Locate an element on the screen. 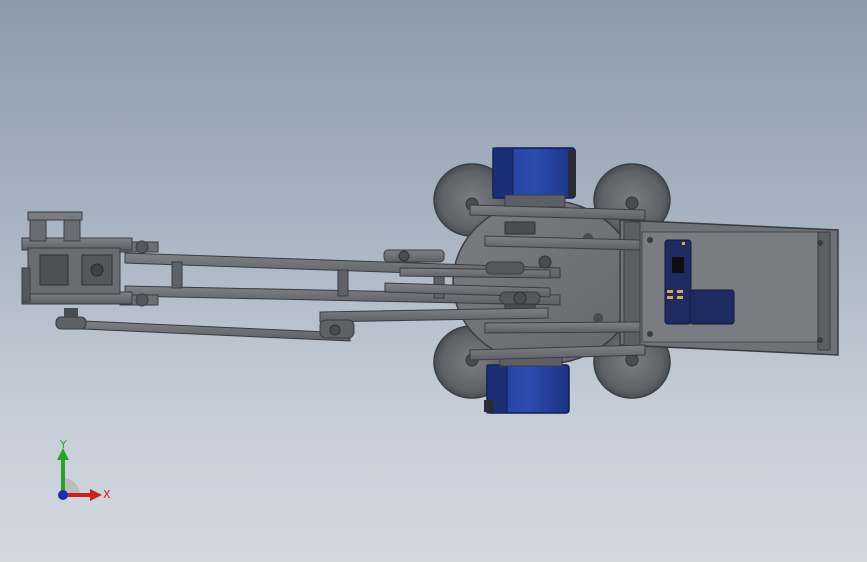 This screenshot has width=867, height=562. controller-board is located at coordinates (678, 282).